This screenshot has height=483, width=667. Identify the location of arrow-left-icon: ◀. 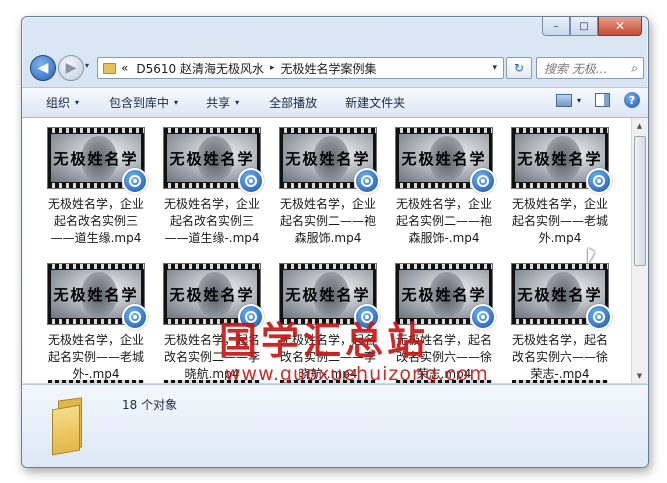
(43, 68).